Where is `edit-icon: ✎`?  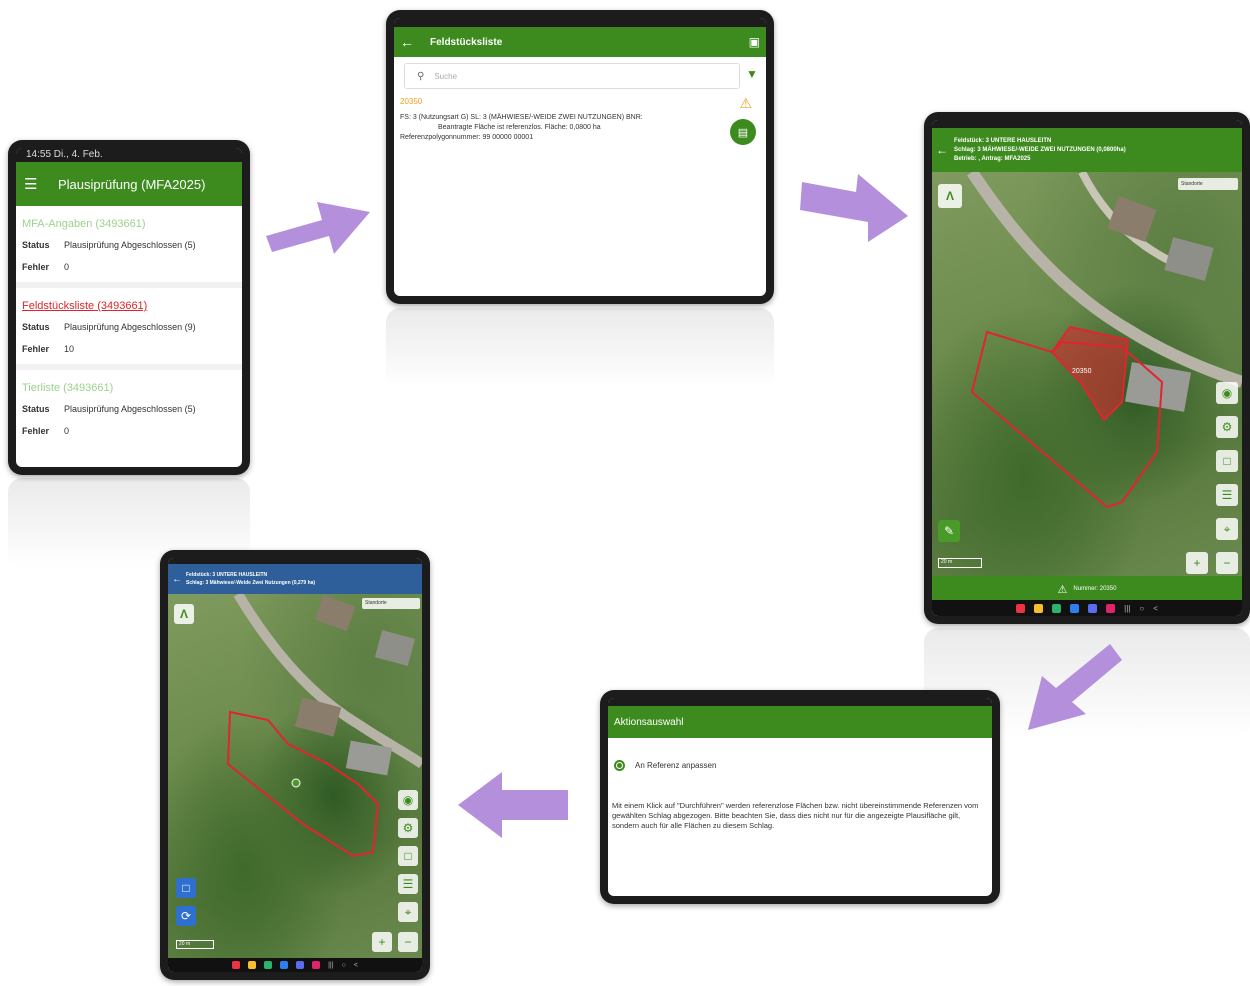
edit-icon: ✎ is located at coordinates (949, 531).